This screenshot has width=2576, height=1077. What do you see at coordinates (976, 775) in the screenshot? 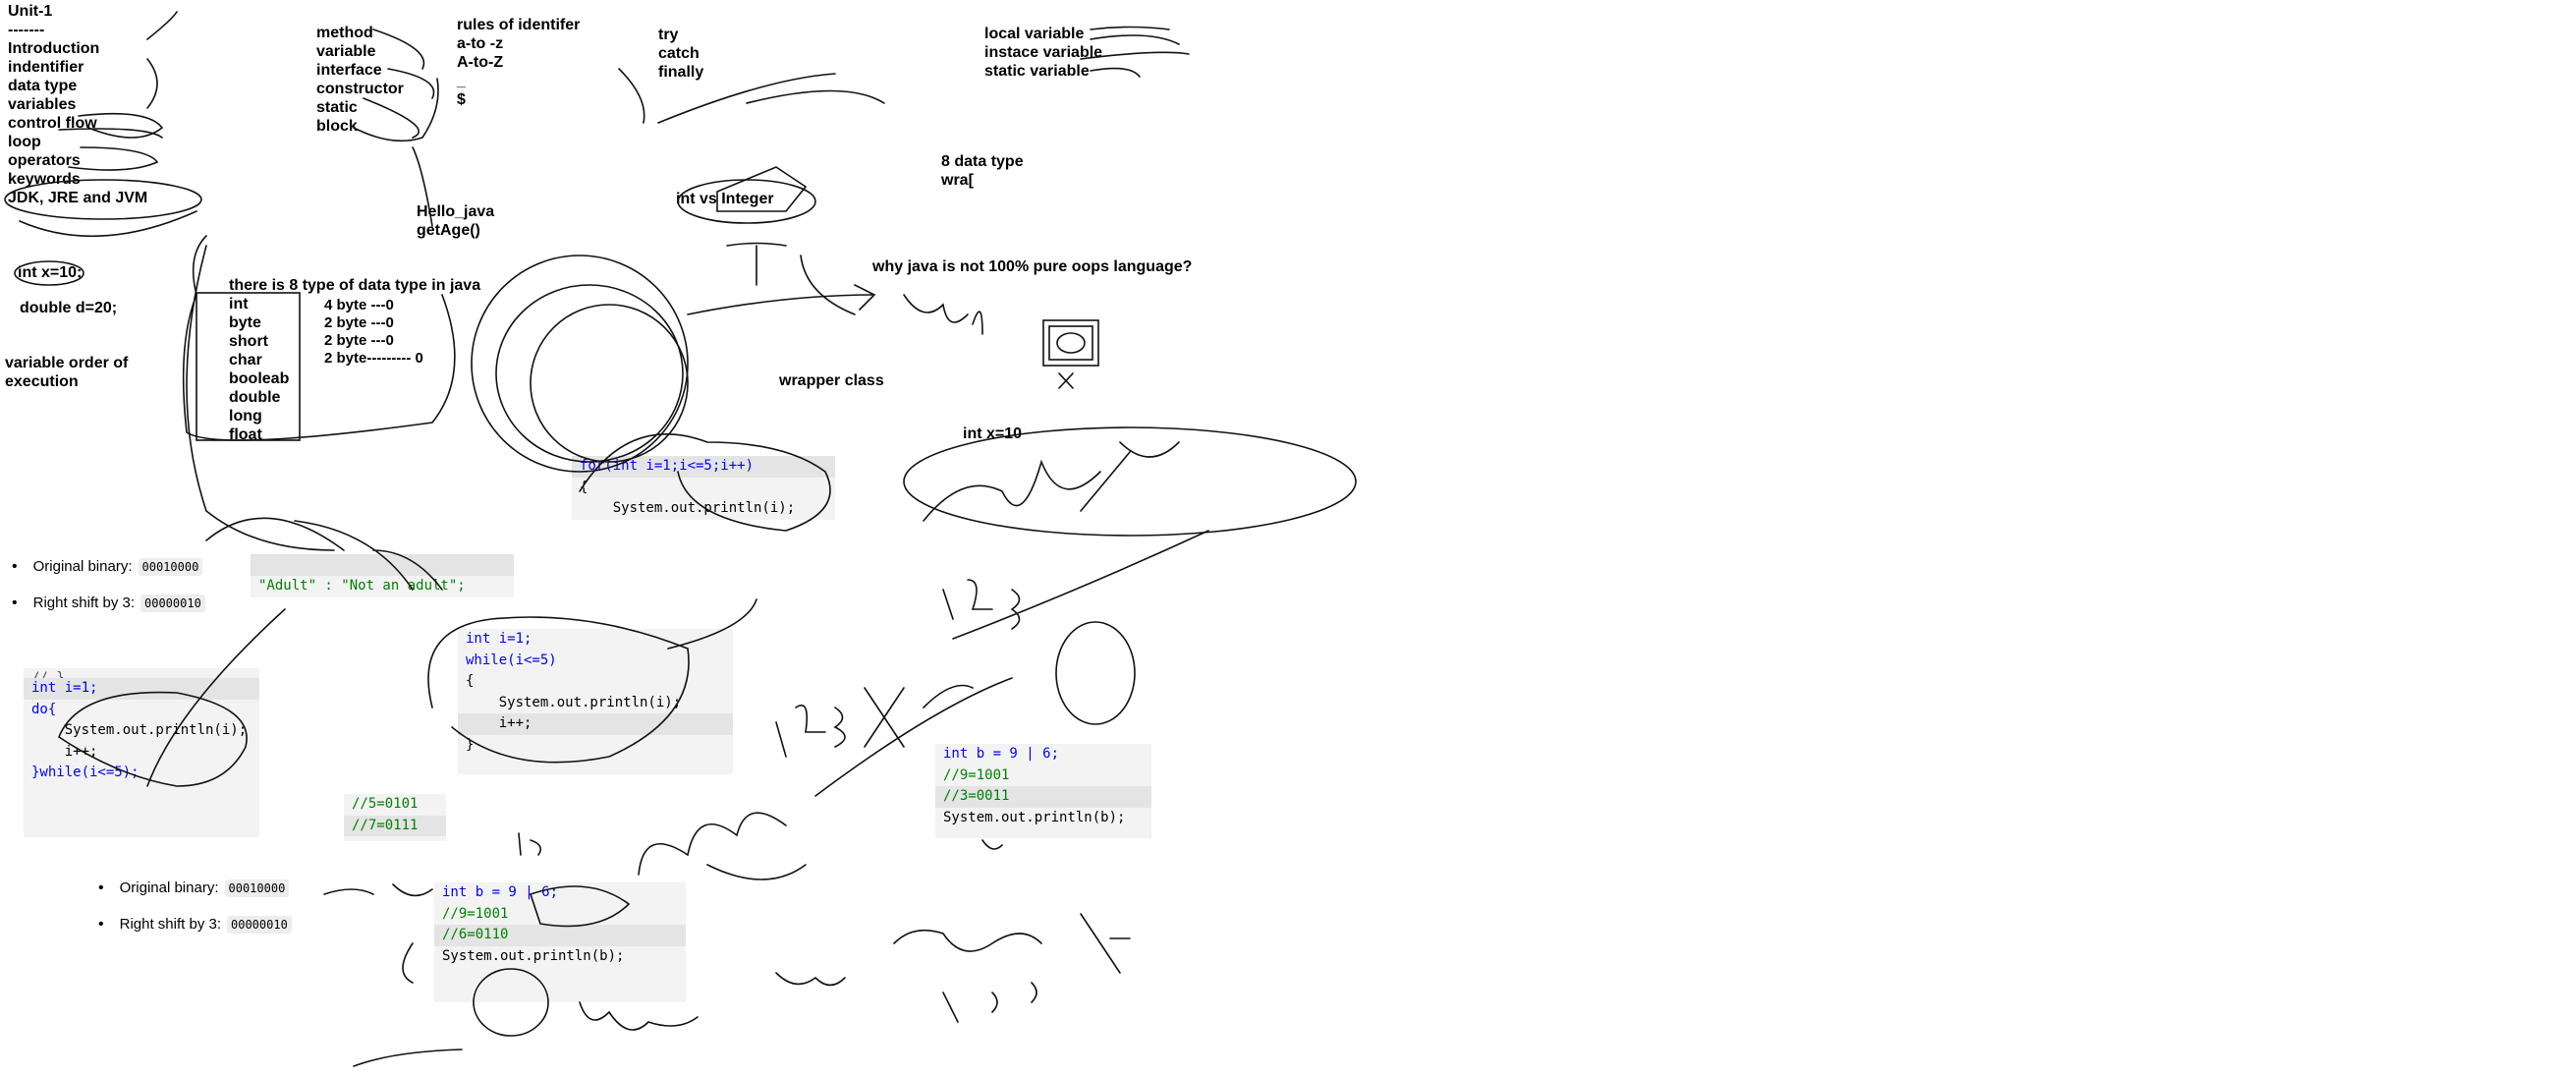
I see `orr-line-2-text: //9=1001` at bounding box center [976, 775].